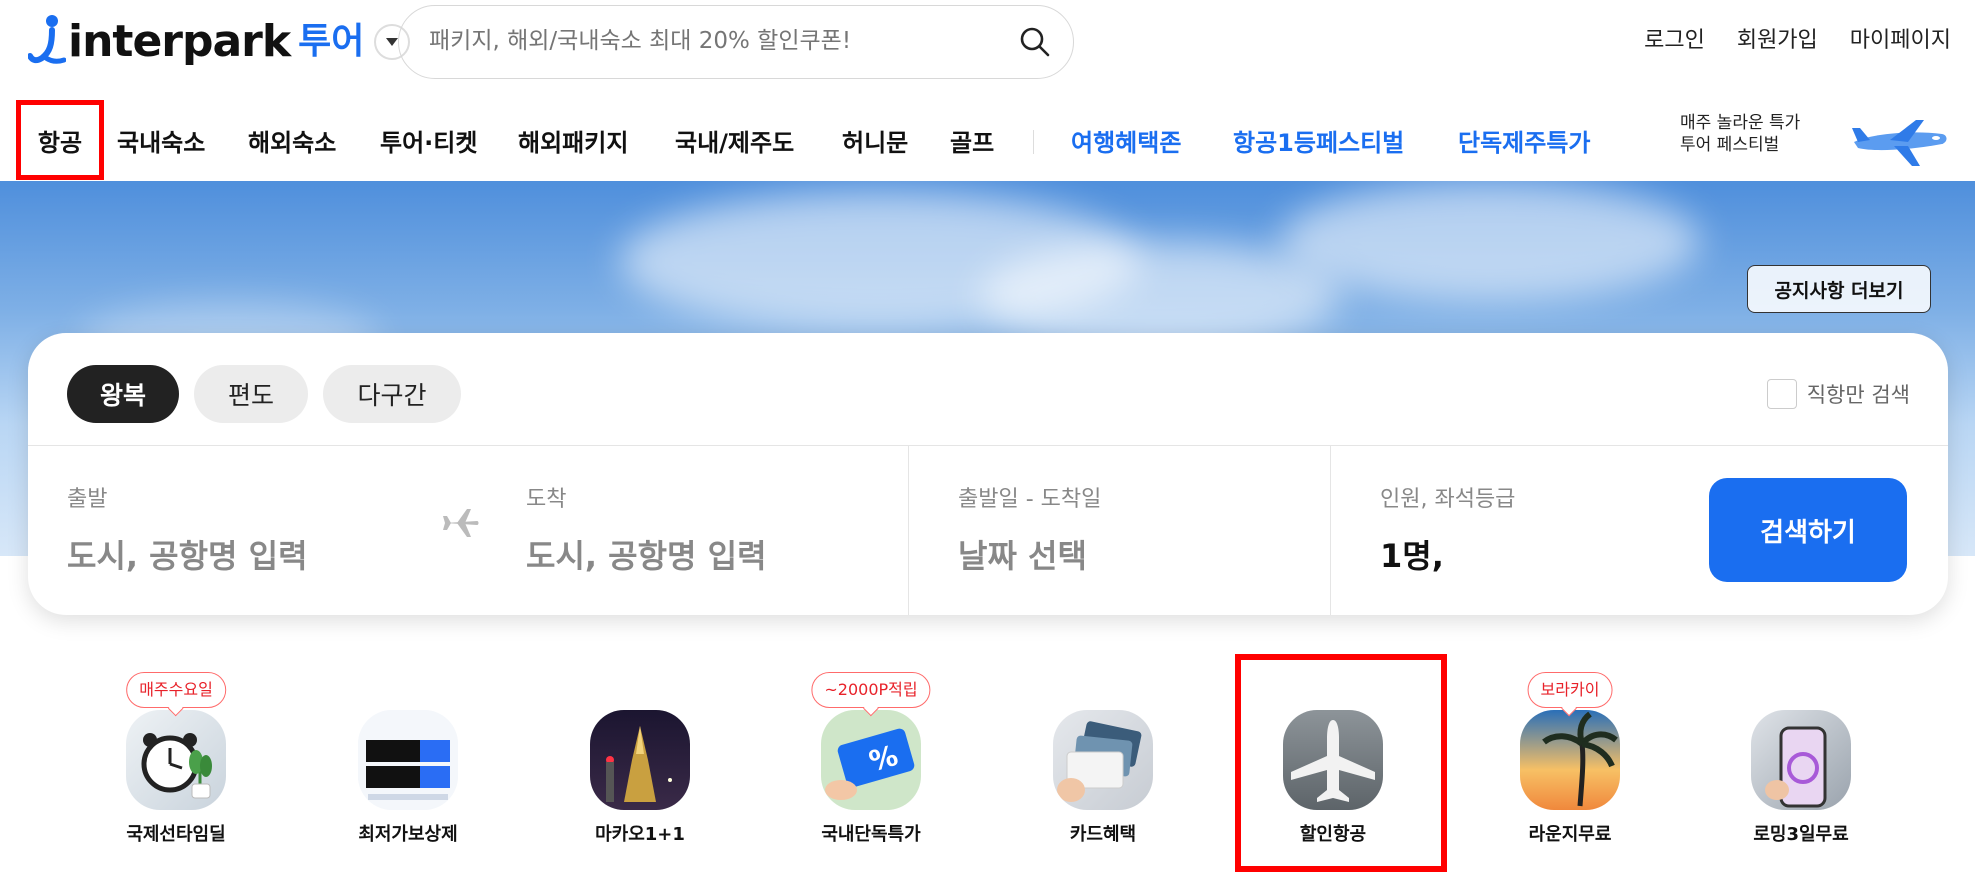  Describe the element at coordinates (1808, 530) in the screenshot. I see `search-button: 검색하기` at that location.